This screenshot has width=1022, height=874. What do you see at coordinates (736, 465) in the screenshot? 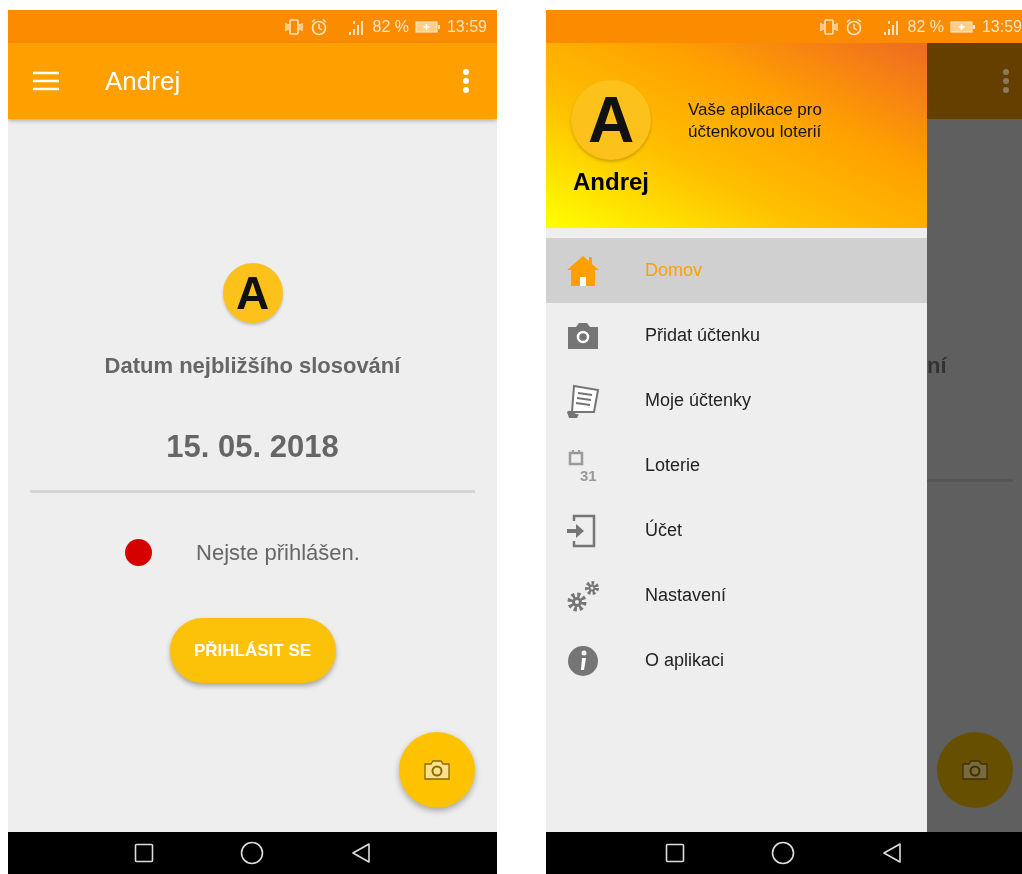
I see `drawer-item: 31 Loterie` at bounding box center [736, 465].